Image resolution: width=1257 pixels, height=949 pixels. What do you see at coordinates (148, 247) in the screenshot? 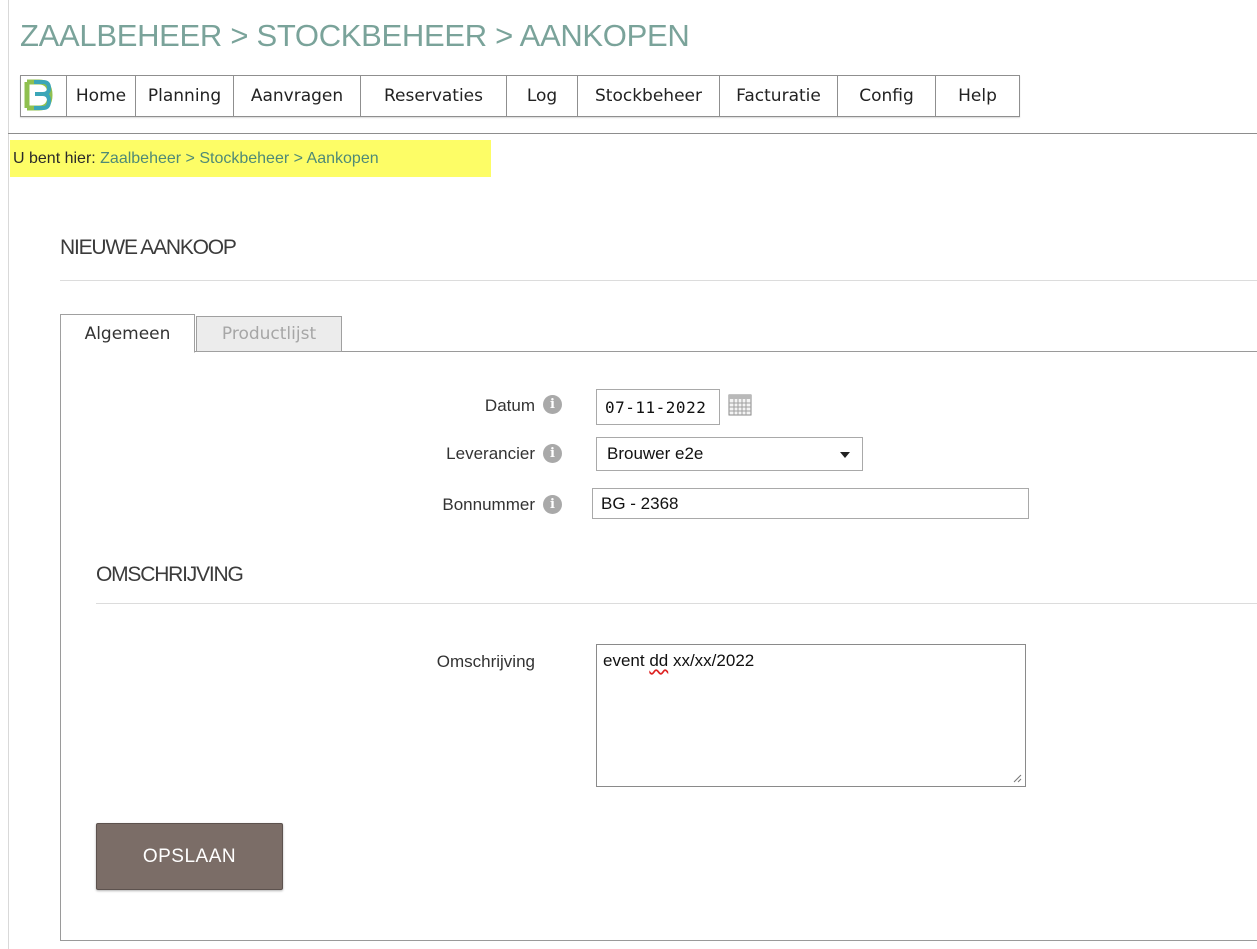
I see `form-title: NIEUWE AANKOOP` at bounding box center [148, 247].